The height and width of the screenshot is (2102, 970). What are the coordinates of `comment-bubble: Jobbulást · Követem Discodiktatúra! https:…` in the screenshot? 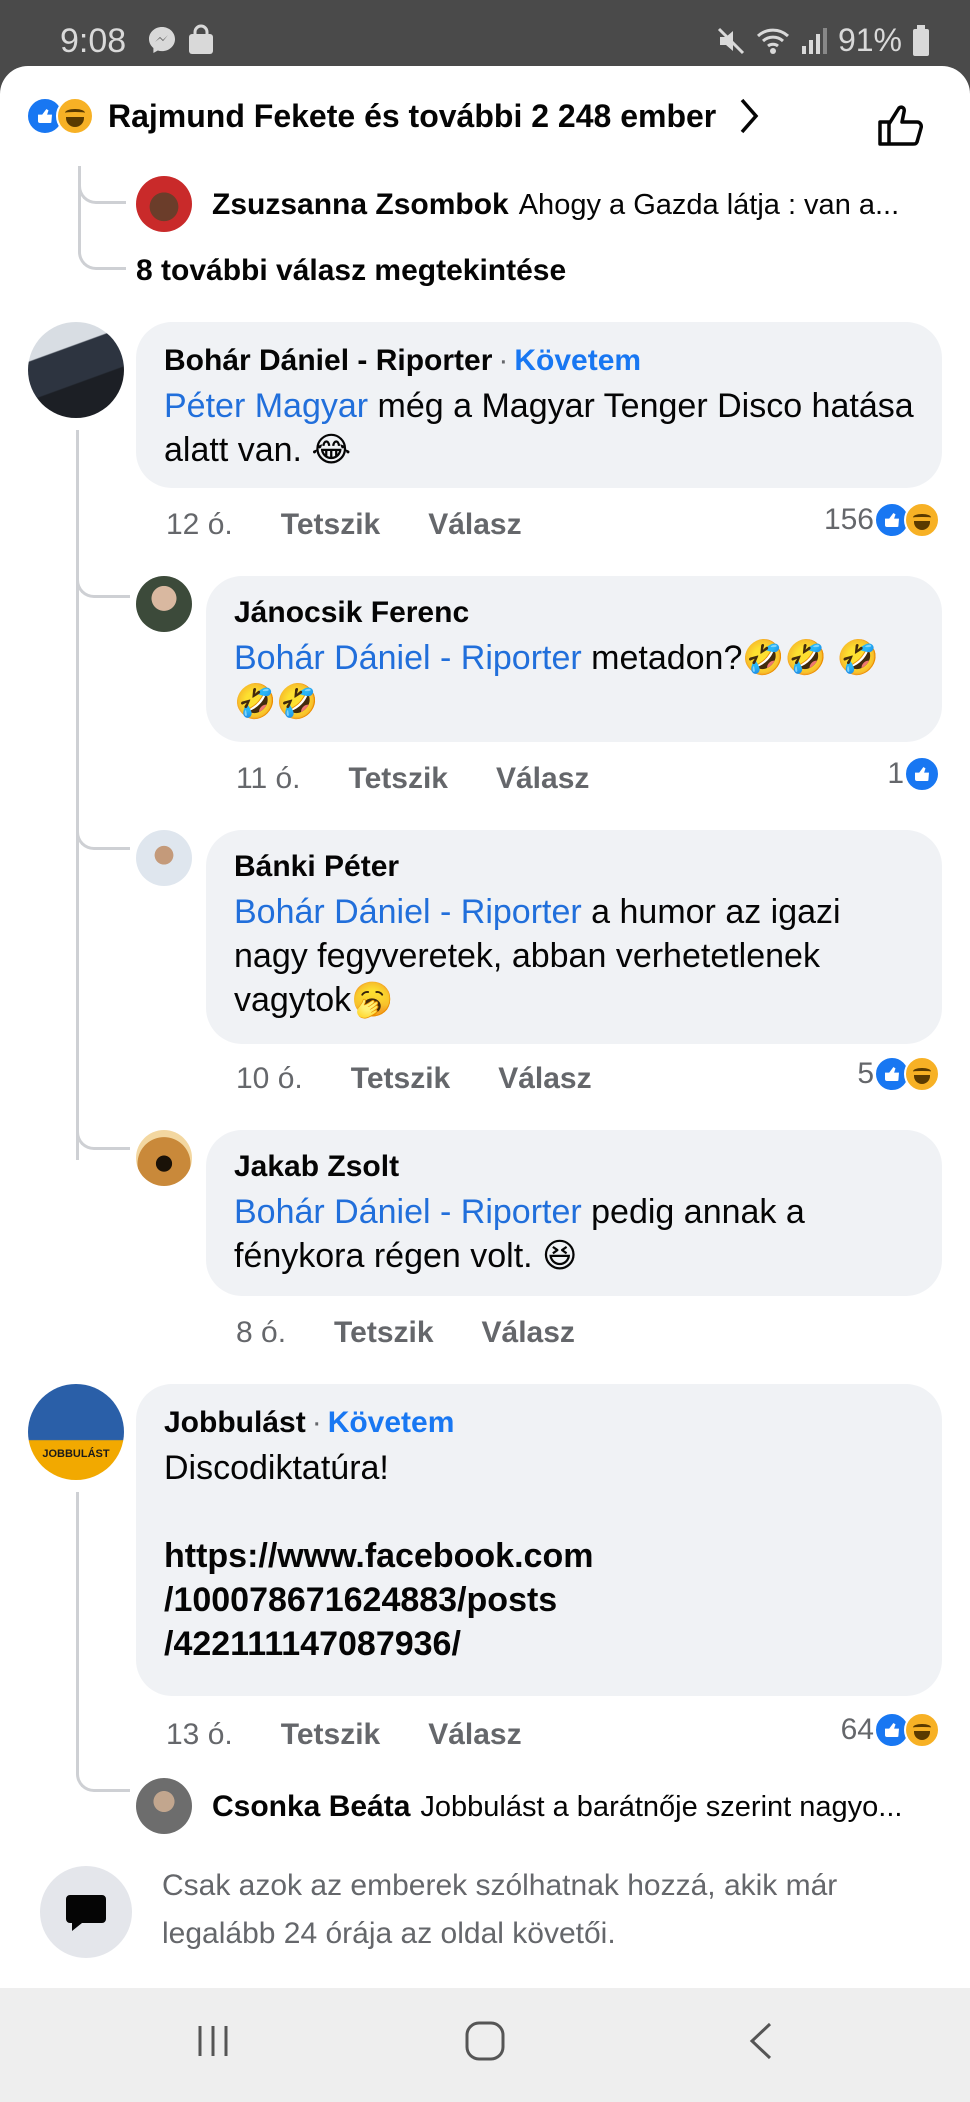 It's located at (539, 1540).